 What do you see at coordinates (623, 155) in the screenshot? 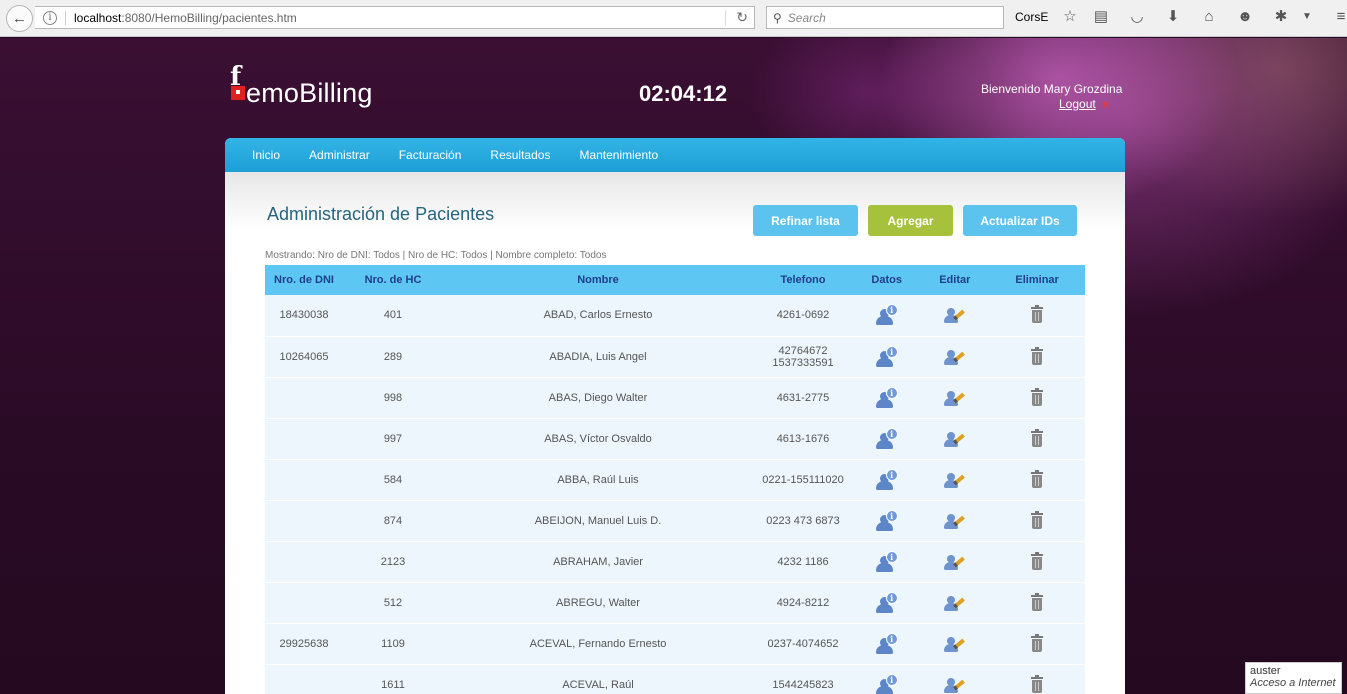
I see `menu-item-mantenimiento: Mantenimiento` at bounding box center [623, 155].